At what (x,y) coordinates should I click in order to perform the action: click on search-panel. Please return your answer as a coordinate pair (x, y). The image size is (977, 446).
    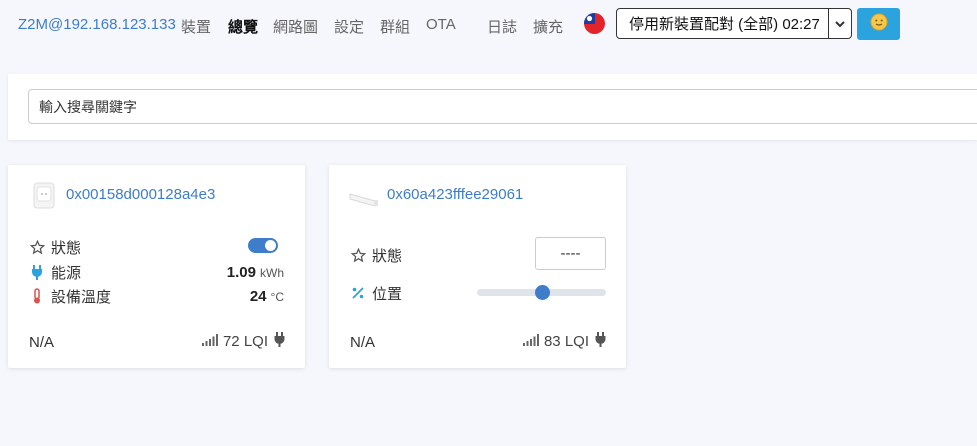
    Looking at the image, I should click on (492, 107).